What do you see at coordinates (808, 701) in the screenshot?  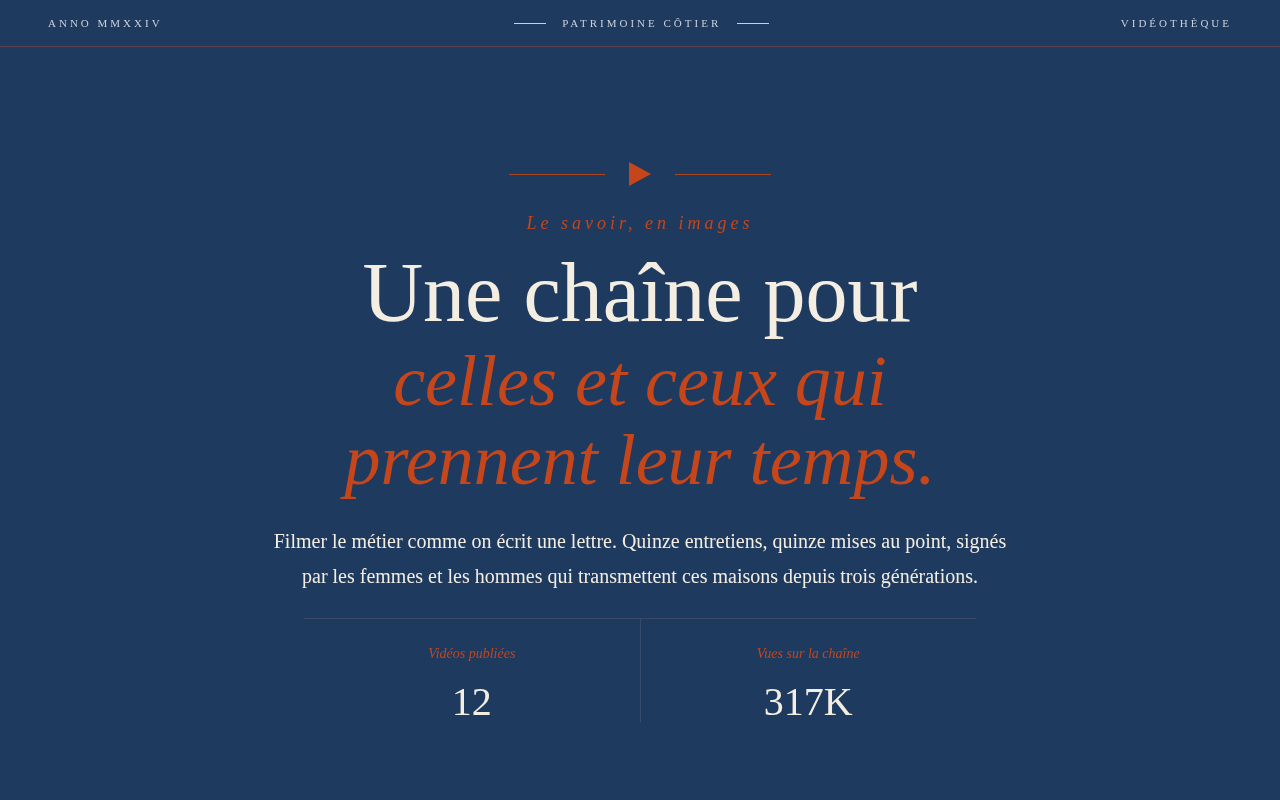 I see `stat-value: 317K` at bounding box center [808, 701].